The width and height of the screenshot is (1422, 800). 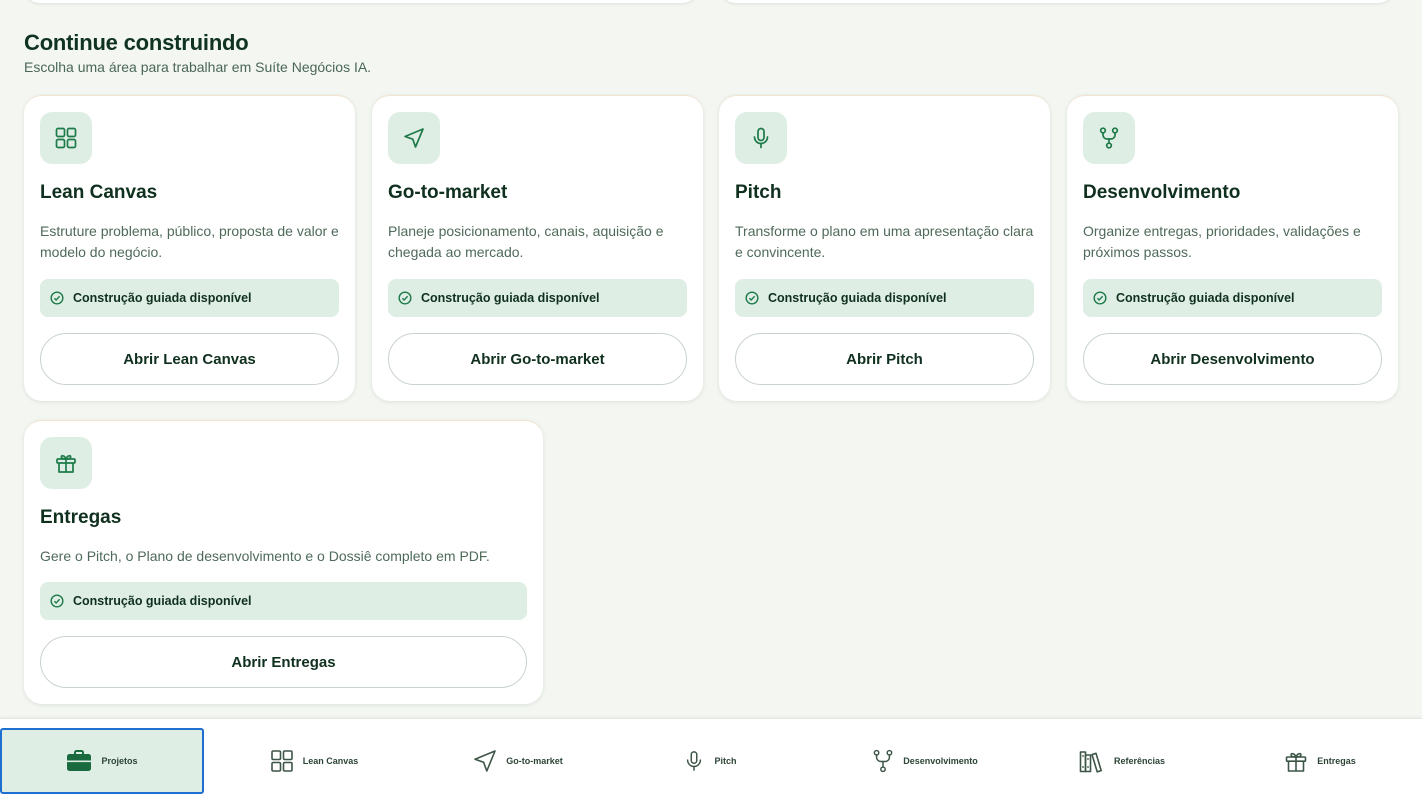 I want to click on nav-label: Entregas, so click(x=1336, y=761).